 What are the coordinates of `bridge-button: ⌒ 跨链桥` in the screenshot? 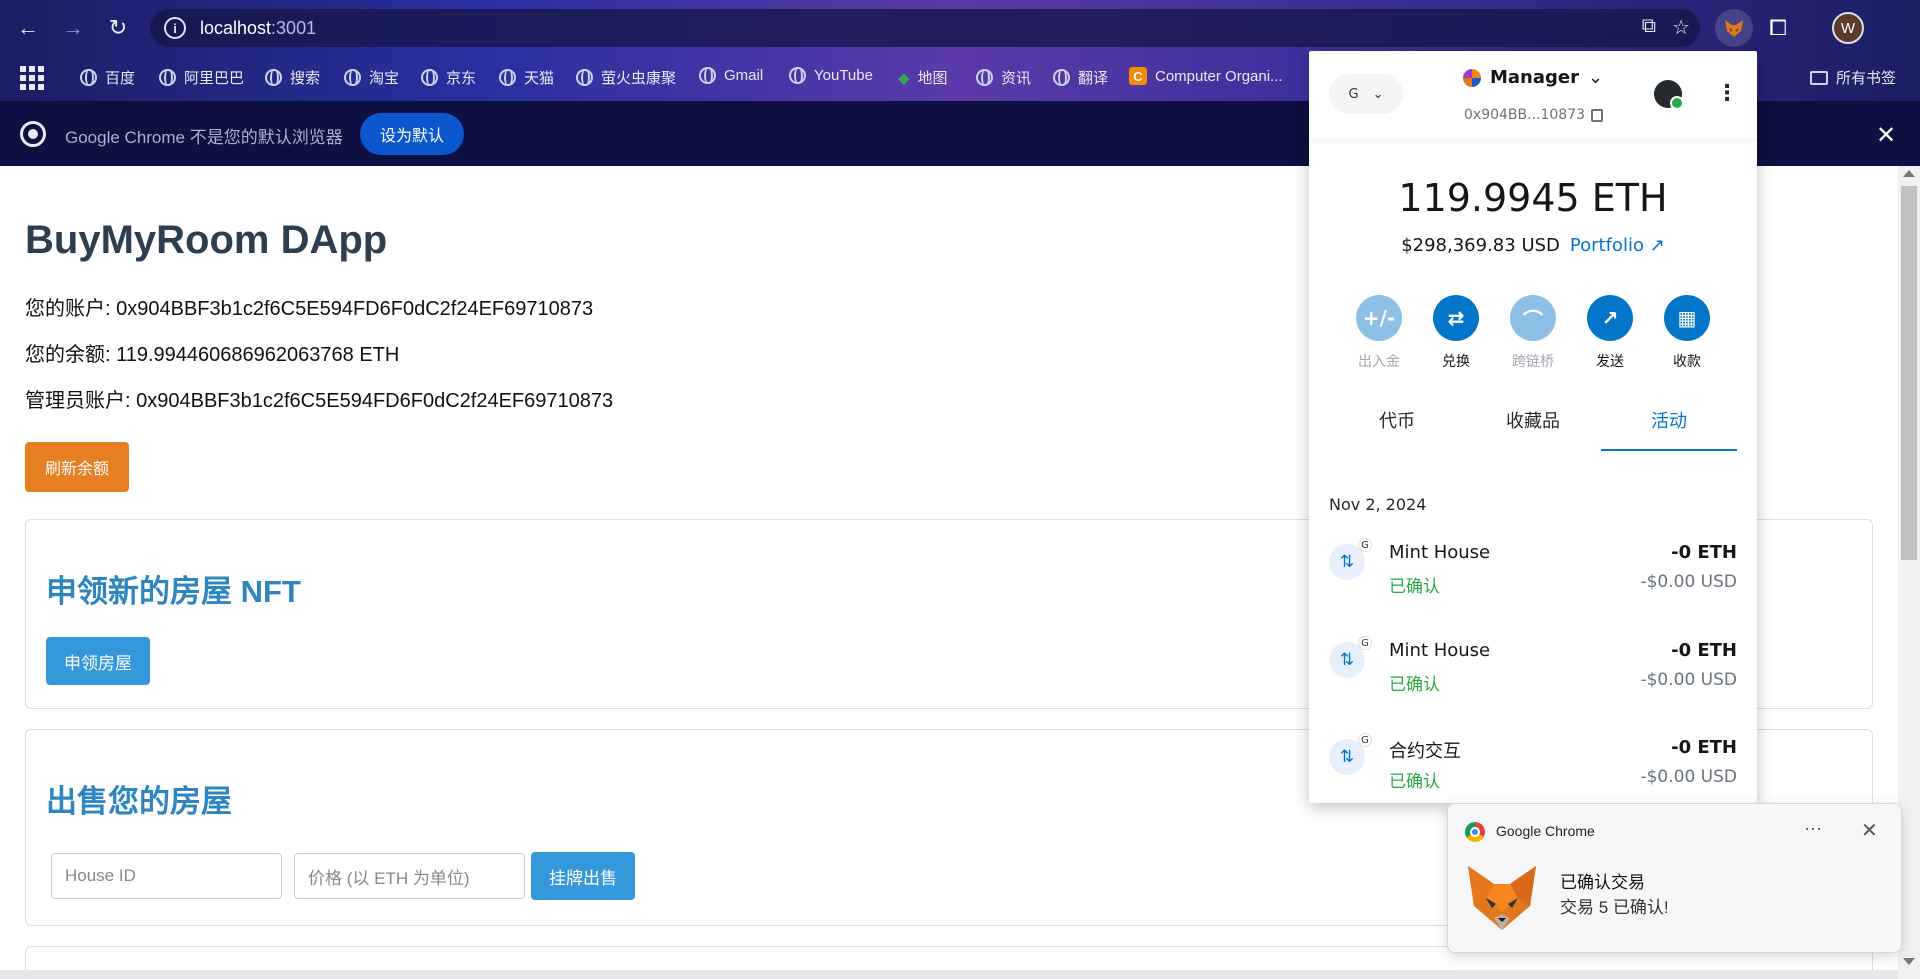 It's located at (1533, 333).